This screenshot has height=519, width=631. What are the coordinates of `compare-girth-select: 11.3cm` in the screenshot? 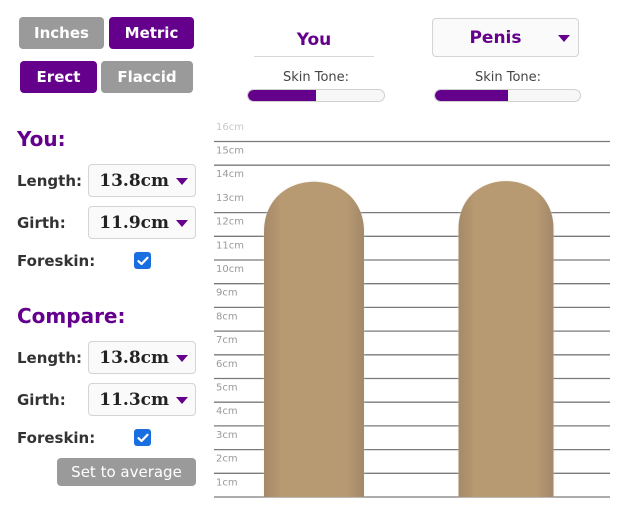 It's located at (142, 399).